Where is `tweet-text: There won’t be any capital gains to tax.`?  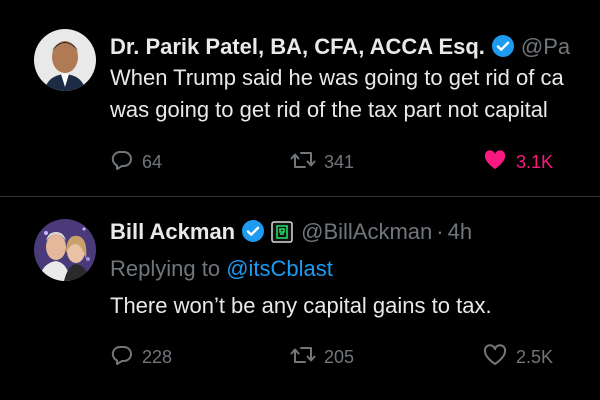
tweet-text: There won’t be any capital gains to tax. is located at coordinates (301, 305).